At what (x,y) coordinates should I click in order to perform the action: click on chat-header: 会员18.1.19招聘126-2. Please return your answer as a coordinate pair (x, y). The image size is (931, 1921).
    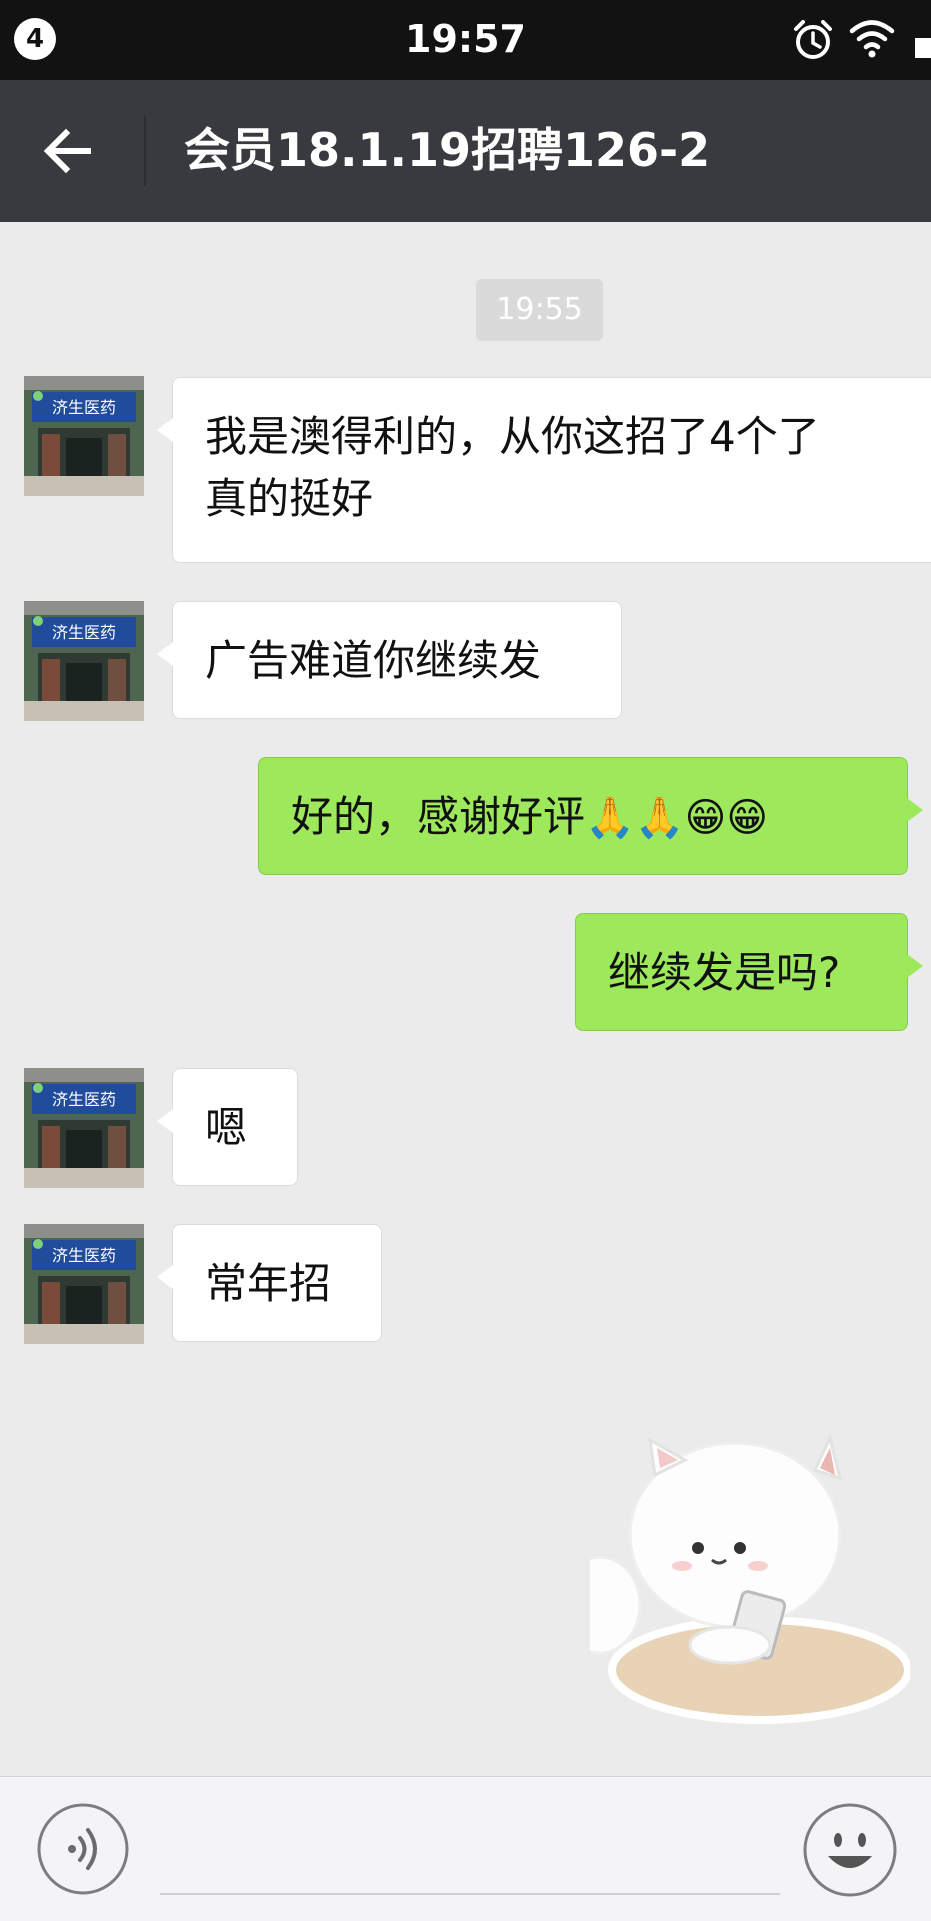
    Looking at the image, I should click on (465, 151).